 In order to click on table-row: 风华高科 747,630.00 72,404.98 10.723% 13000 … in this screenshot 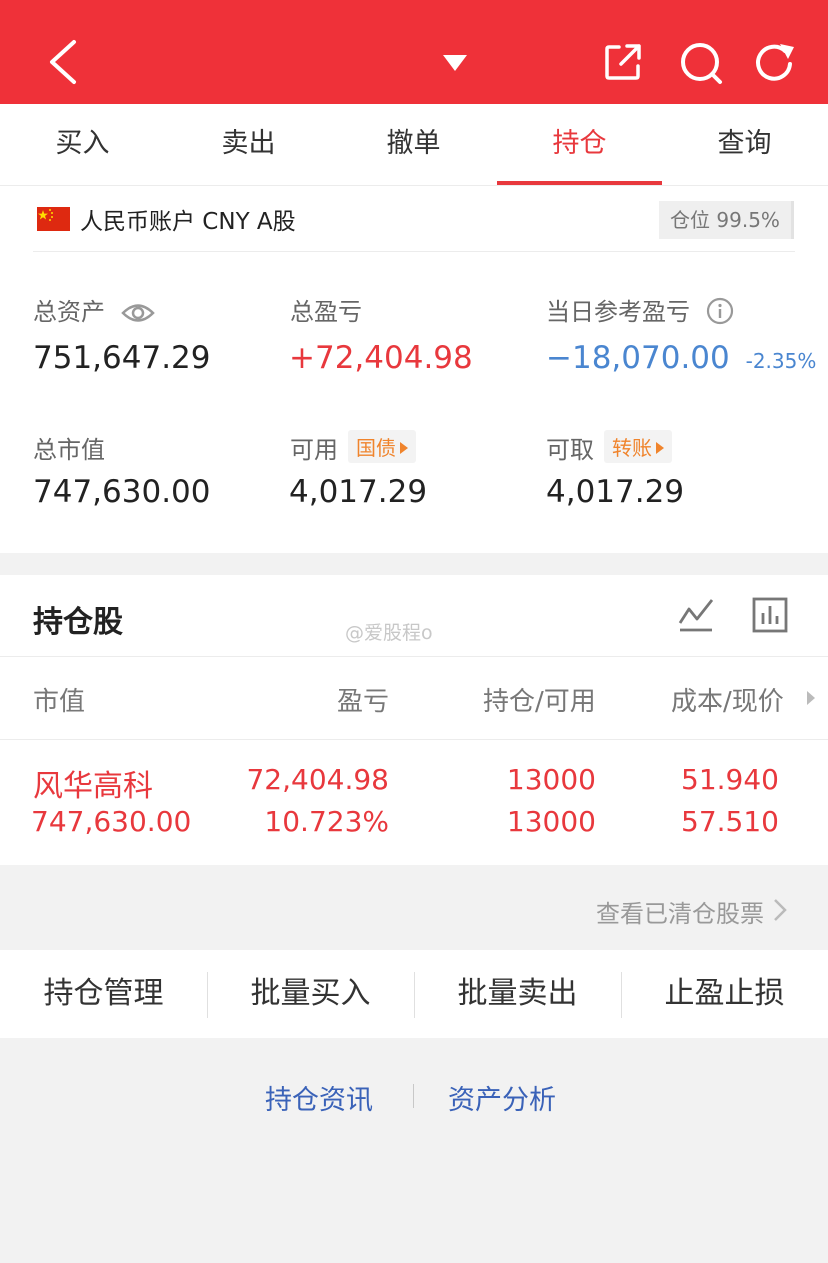, I will do `click(414, 803)`.